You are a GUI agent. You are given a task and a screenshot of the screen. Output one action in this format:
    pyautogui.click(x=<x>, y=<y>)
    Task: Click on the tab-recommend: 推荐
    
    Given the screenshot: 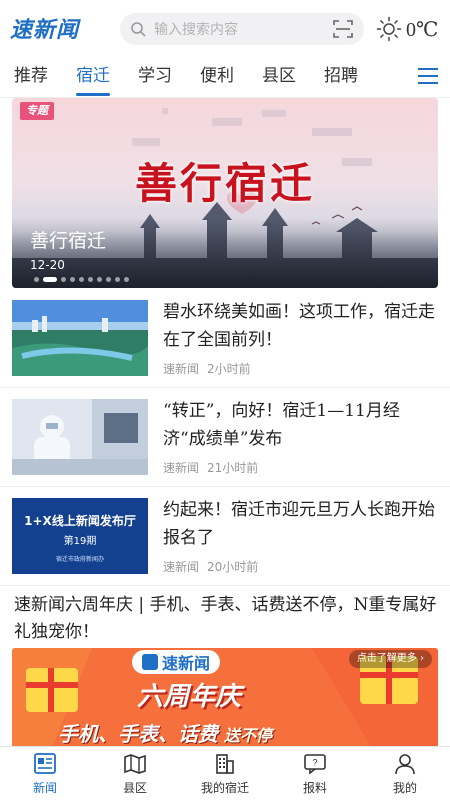 What is the action you would take?
    pyautogui.click(x=31, y=77)
    